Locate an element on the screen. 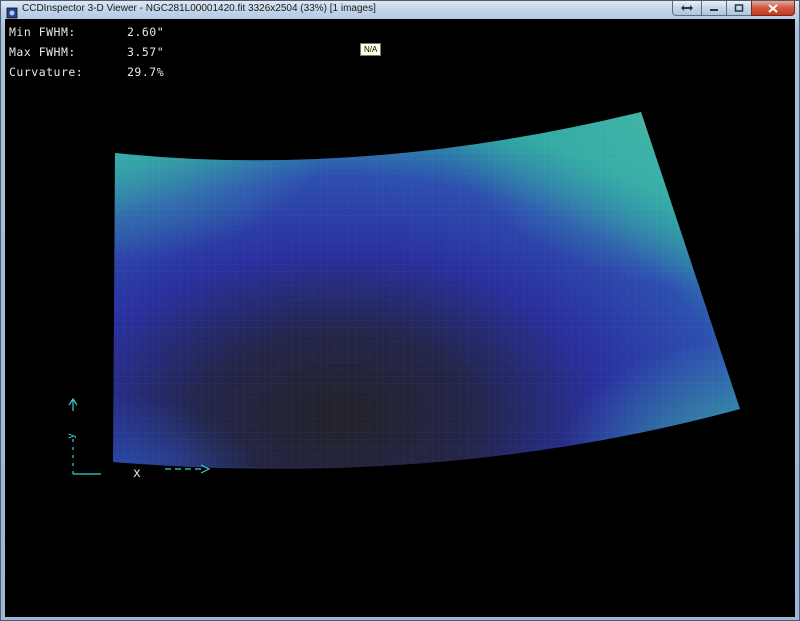 The height and width of the screenshot is (621, 800). stat-max-fwhm: Max FWHM: 3.57" is located at coordinates (86, 52).